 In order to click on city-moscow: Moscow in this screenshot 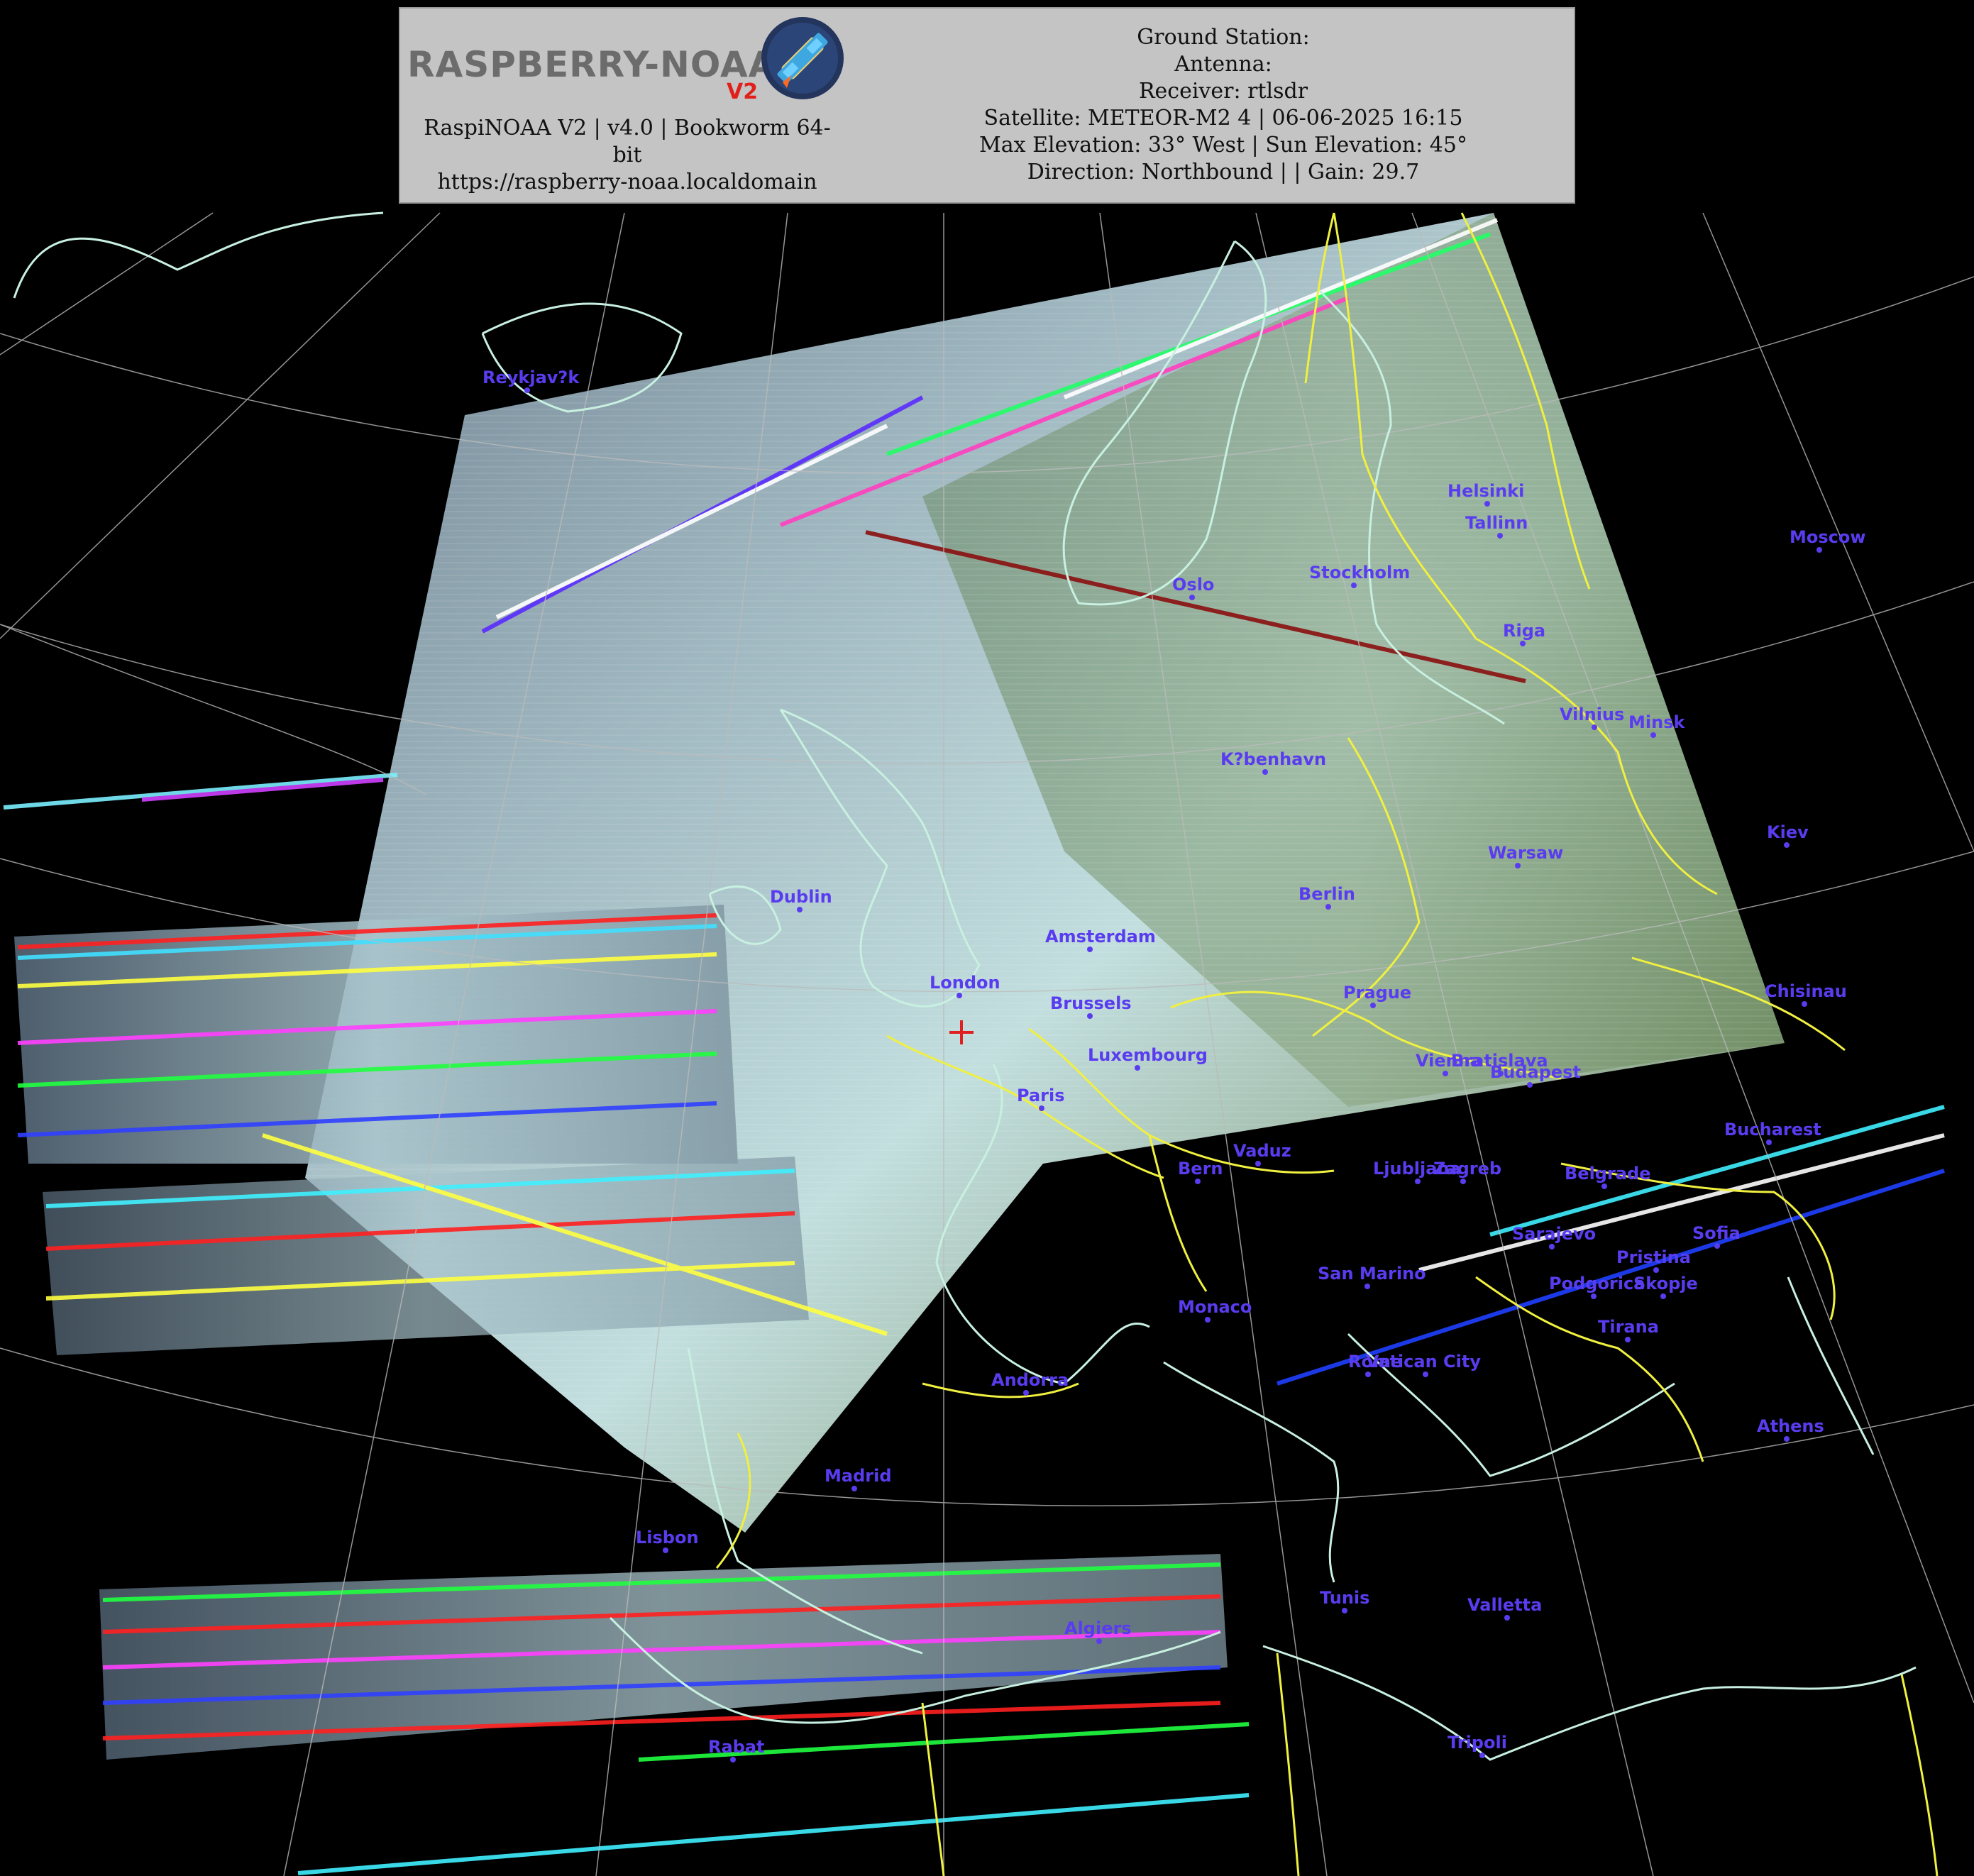, I will do `click(1828, 540)`.